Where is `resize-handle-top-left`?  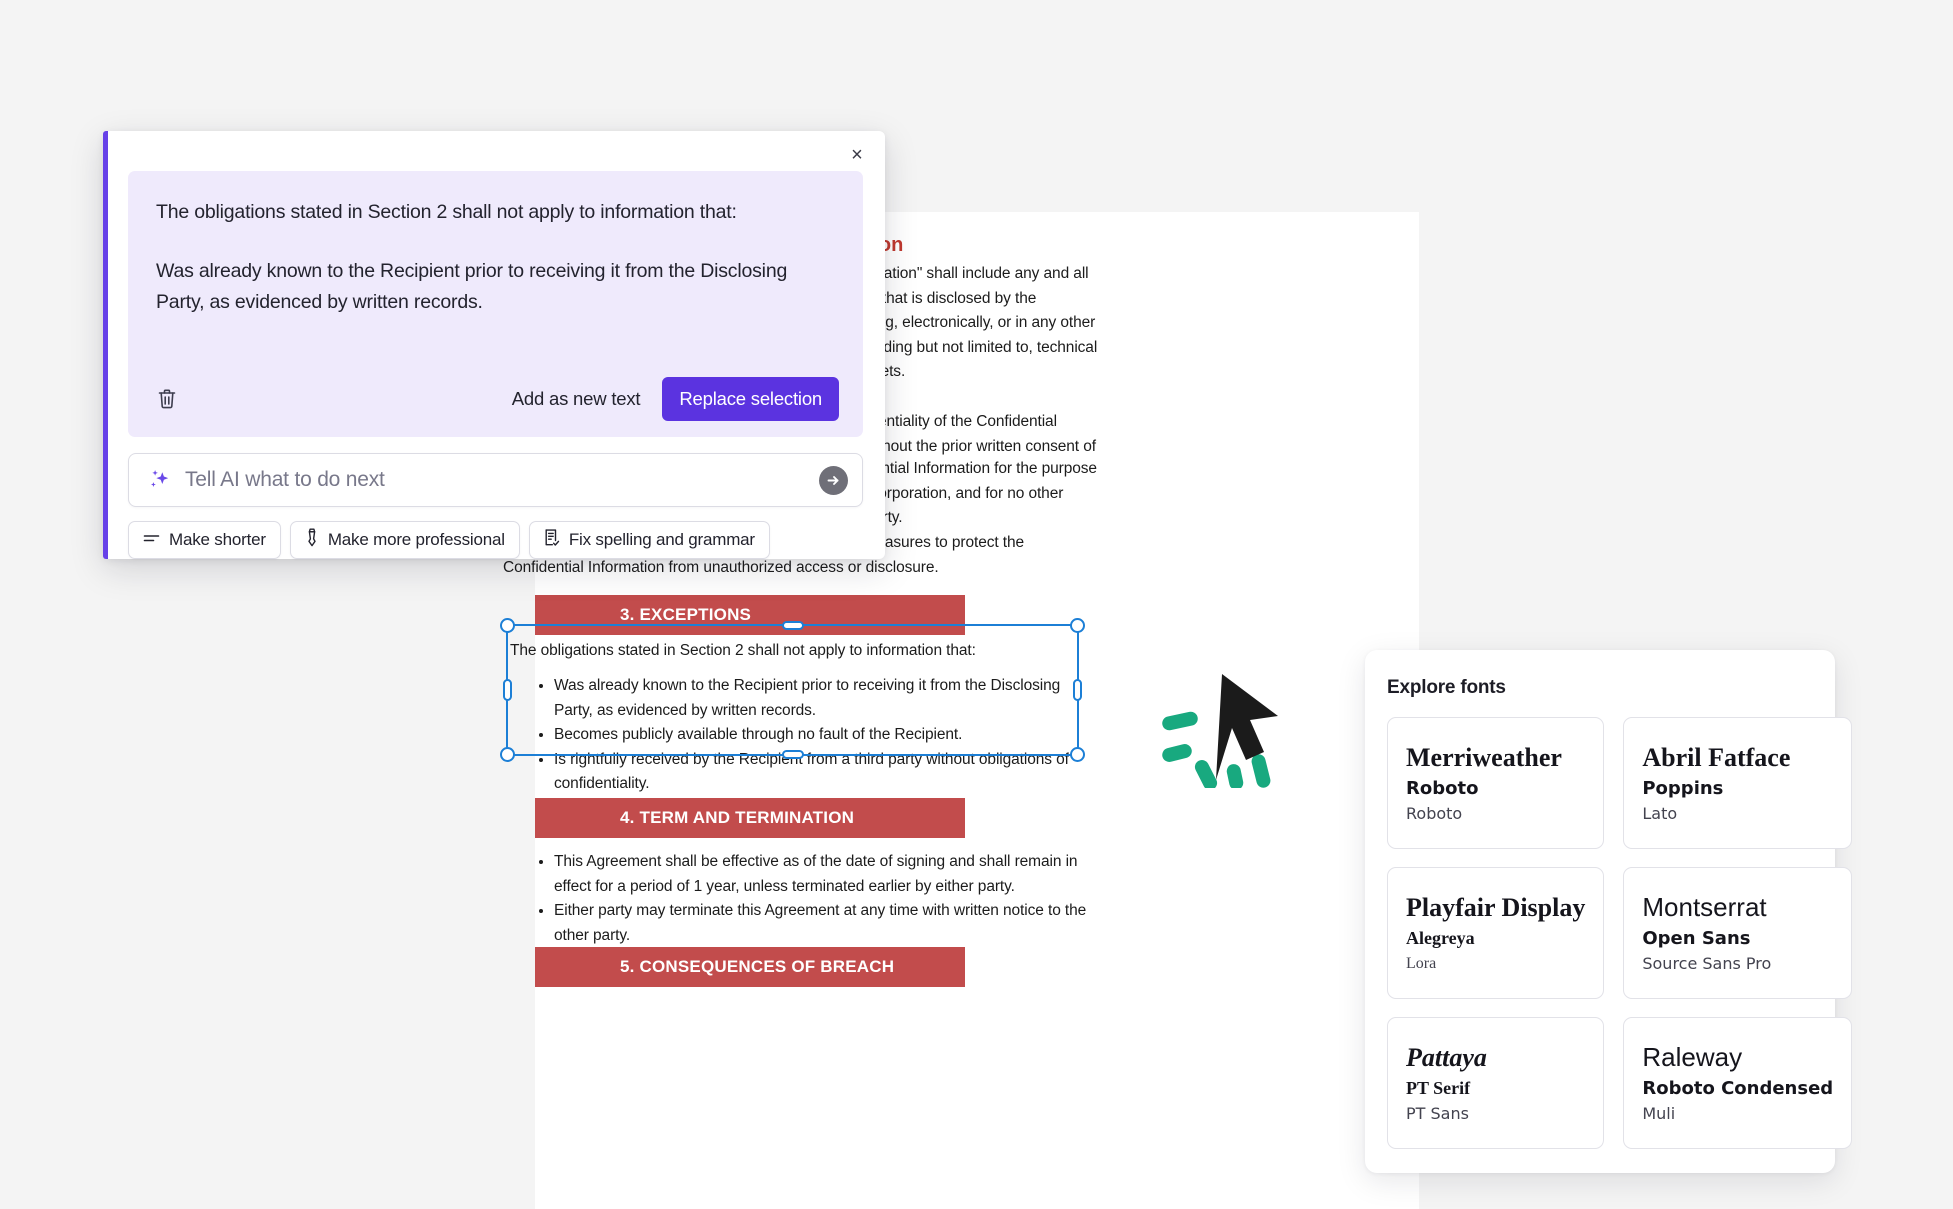
resize-handle-top-left is located at coordinates (507, 625).